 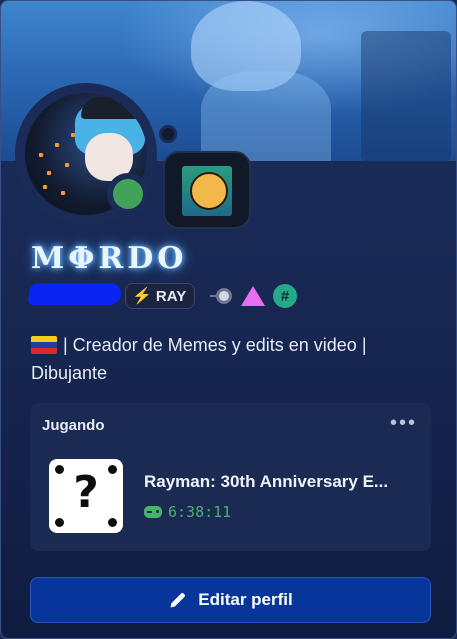 I want to click on gamepad-icon, so click(x=153, y=512).